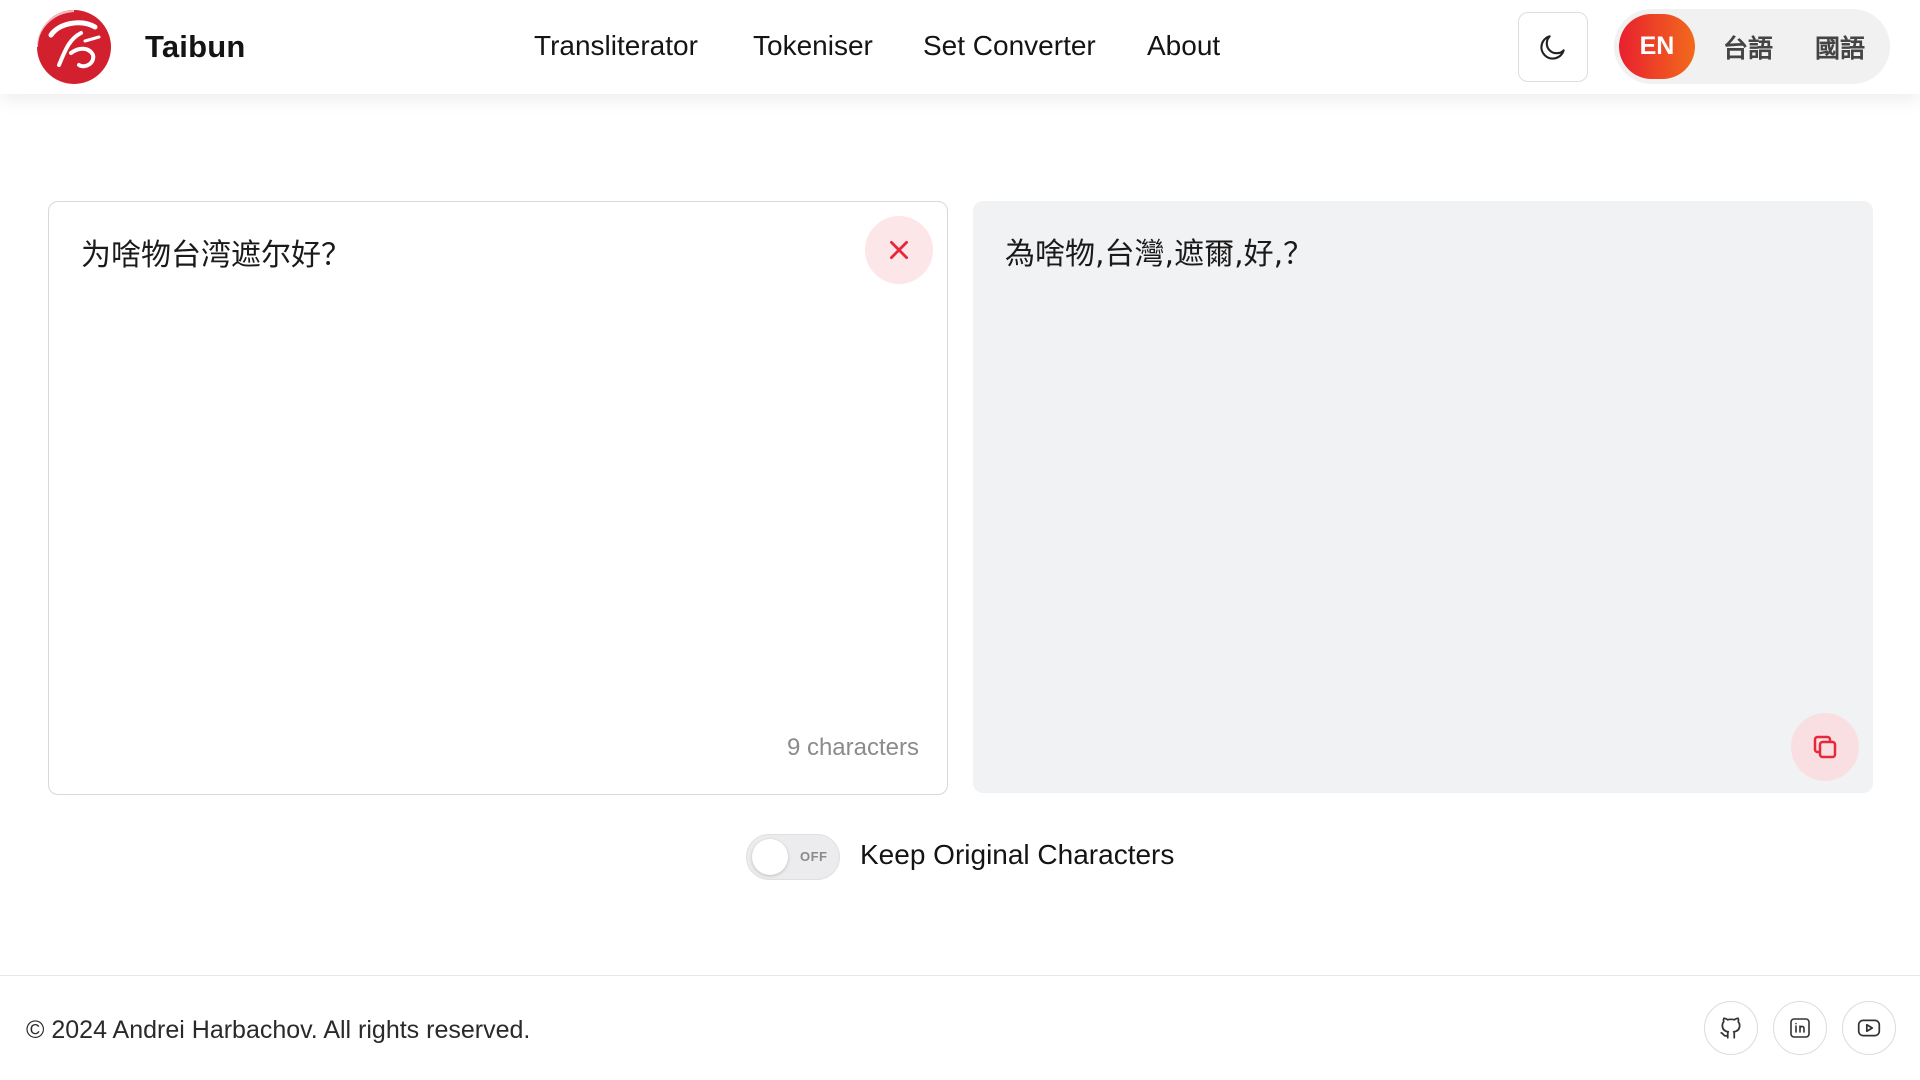  I want to click on language-switcher: EN 台語 國語, so click(1752, 46).